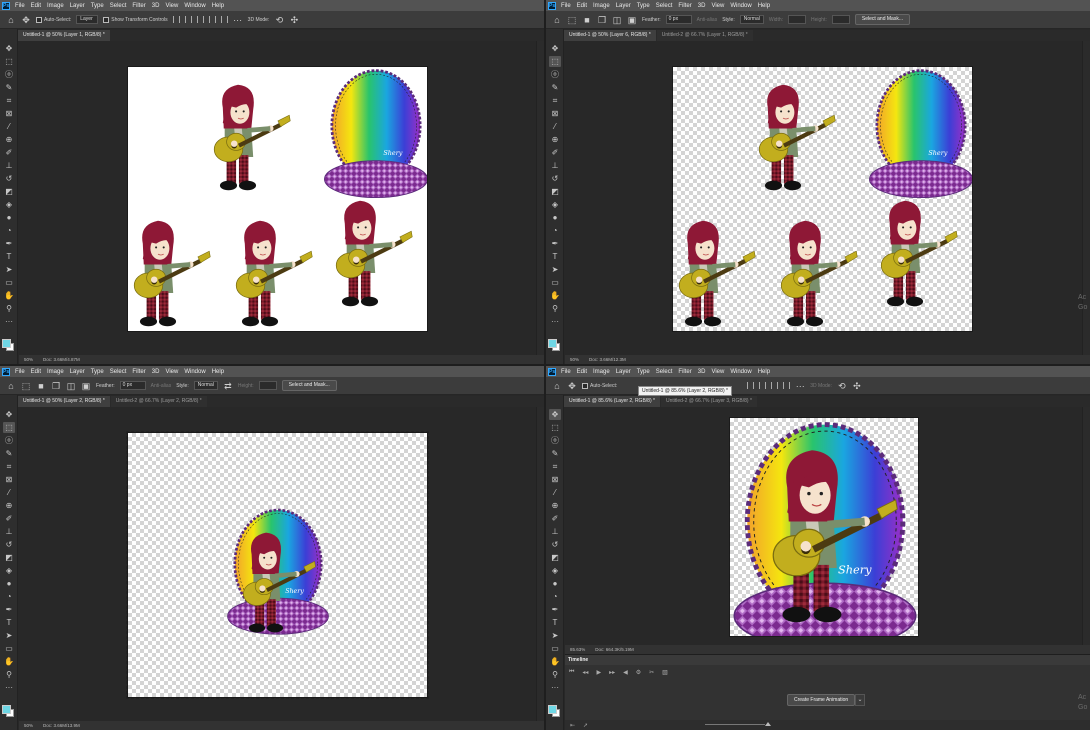 The width and height of the screenshot is (1090, 730). I want to click on align-right-icon, so click(775, 385).